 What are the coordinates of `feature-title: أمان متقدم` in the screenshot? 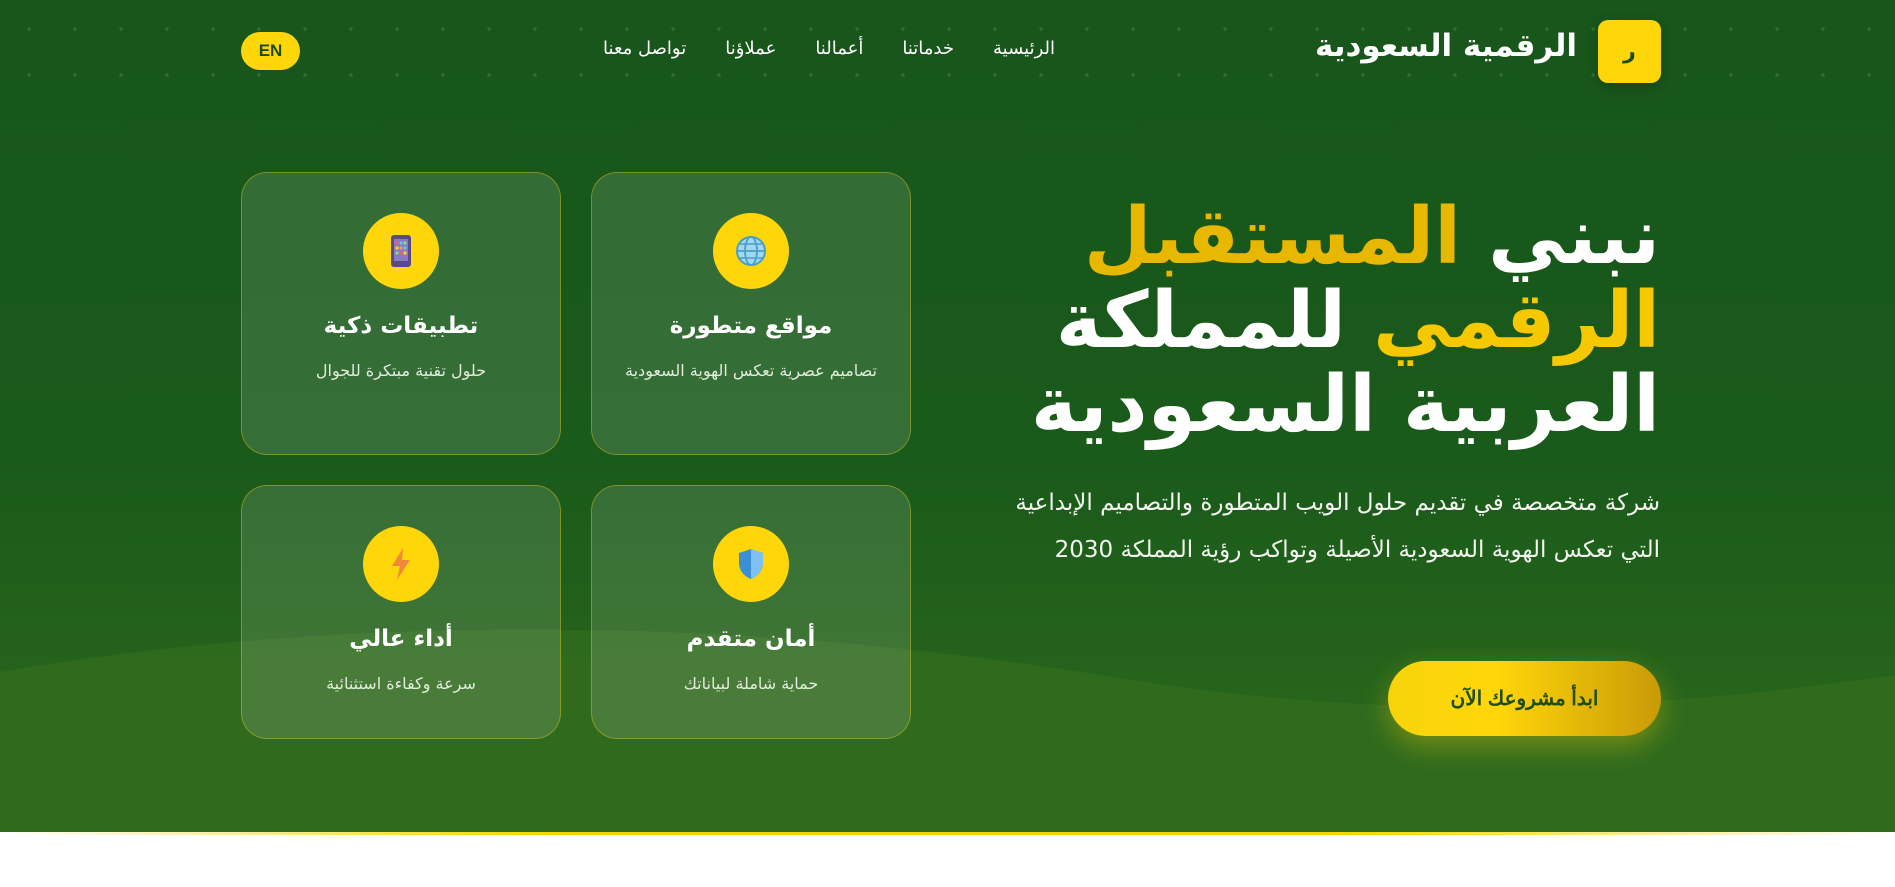 It's located at (751, 639).